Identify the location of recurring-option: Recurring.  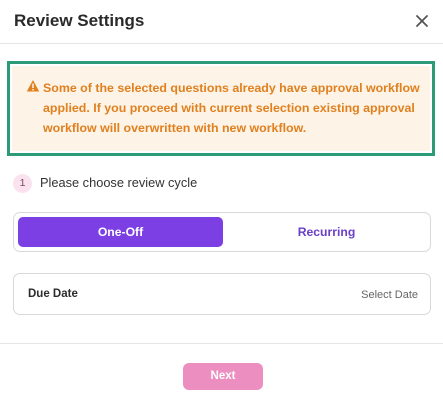
(326, 232).